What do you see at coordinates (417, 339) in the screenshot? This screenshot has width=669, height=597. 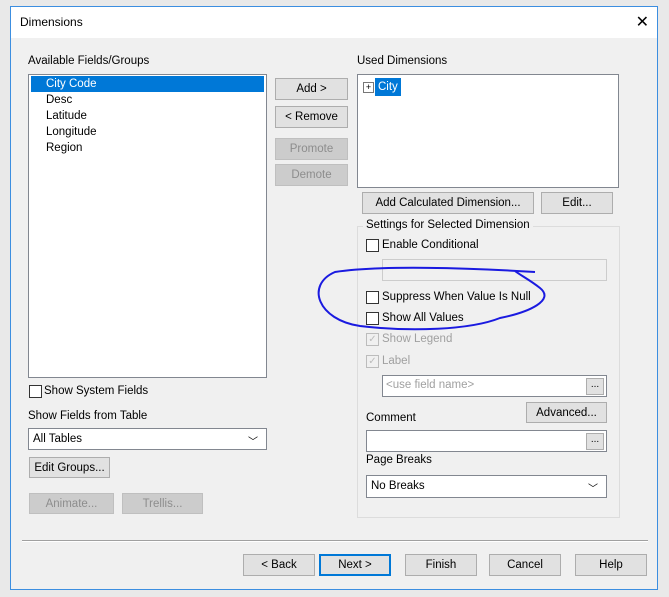 I see `show-legend-label: Show Legend` at bounding box center [417, 339].